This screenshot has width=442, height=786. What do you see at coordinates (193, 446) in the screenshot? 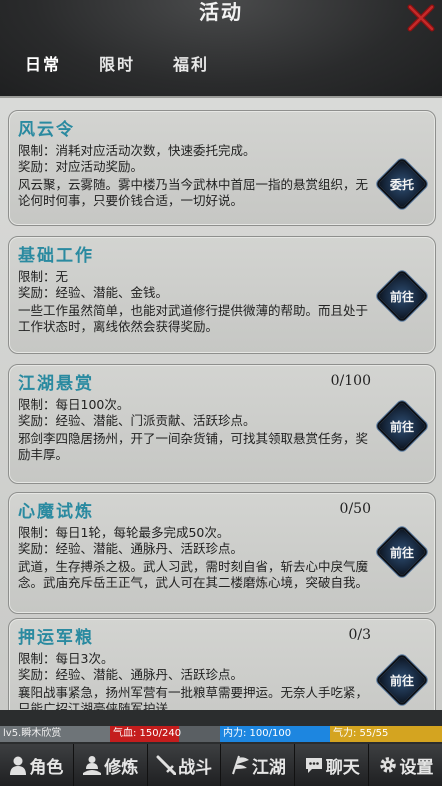
I see `activity-desc: 邪剑李四隐居扬州，开了一间杂货铺，可找其领取悬赏任务，奖励丰厚。` at bounding box center [193, 446].